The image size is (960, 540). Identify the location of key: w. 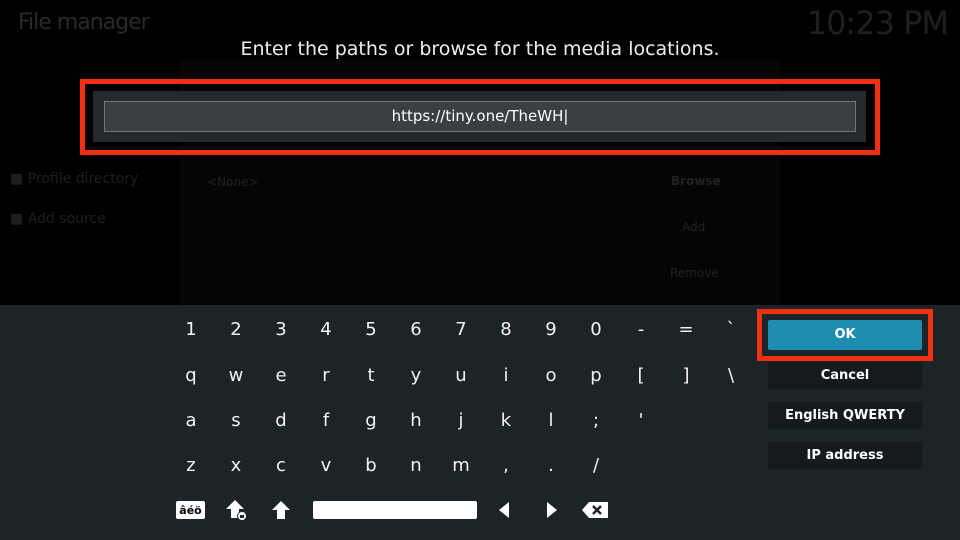
(236, 376).